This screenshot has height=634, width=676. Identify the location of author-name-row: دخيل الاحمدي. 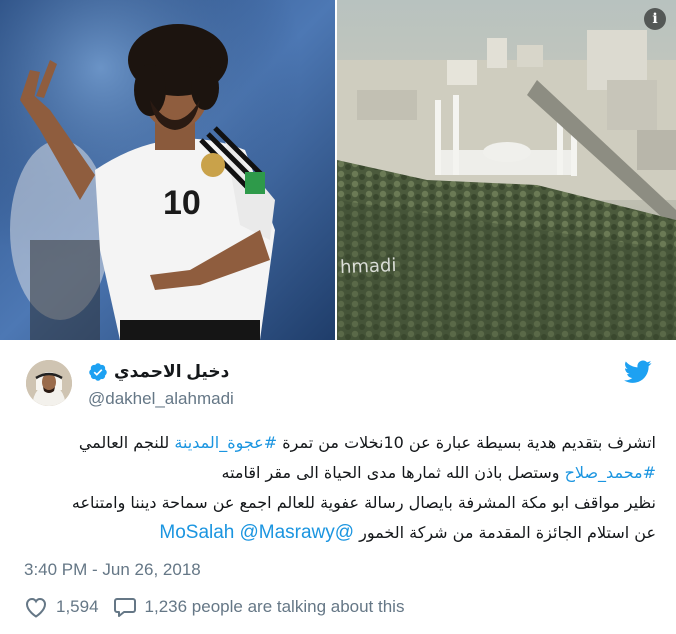
(158, 372).